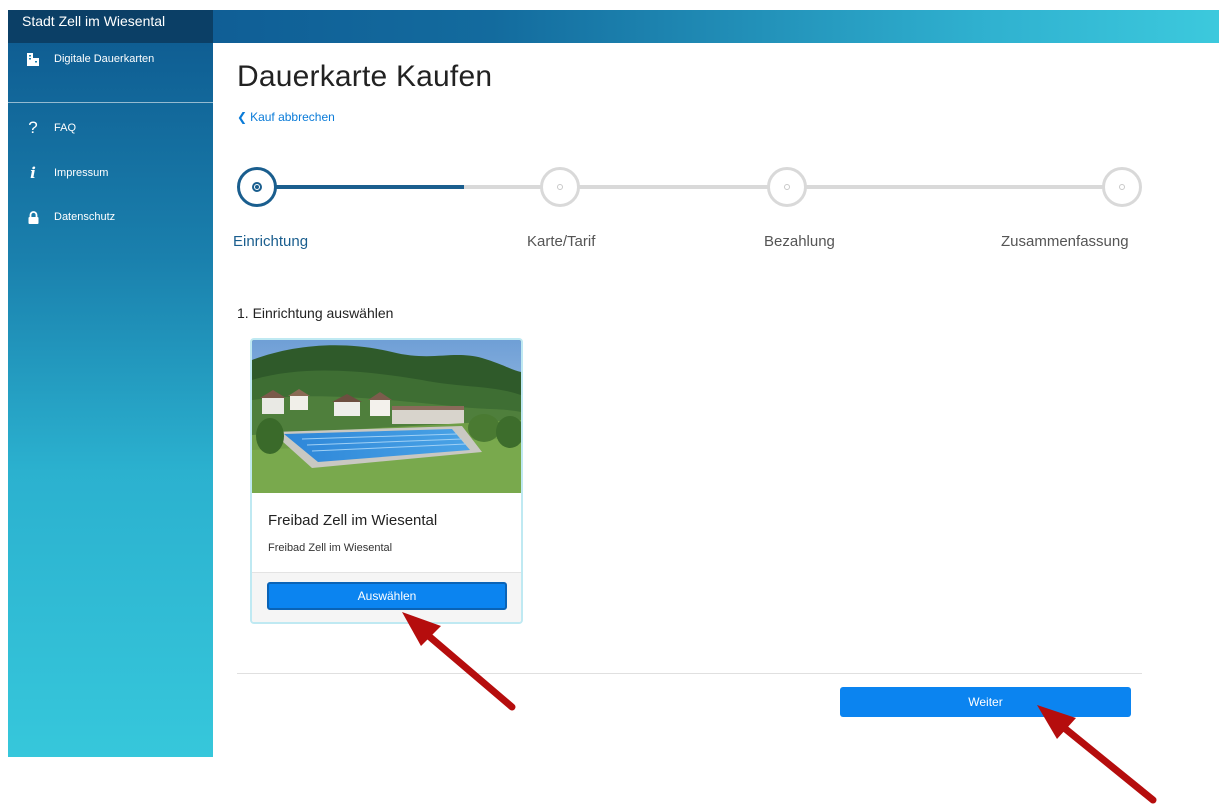  I want to click on step-label-karte-tarif: Karte/Tarif, so click(561, 241).